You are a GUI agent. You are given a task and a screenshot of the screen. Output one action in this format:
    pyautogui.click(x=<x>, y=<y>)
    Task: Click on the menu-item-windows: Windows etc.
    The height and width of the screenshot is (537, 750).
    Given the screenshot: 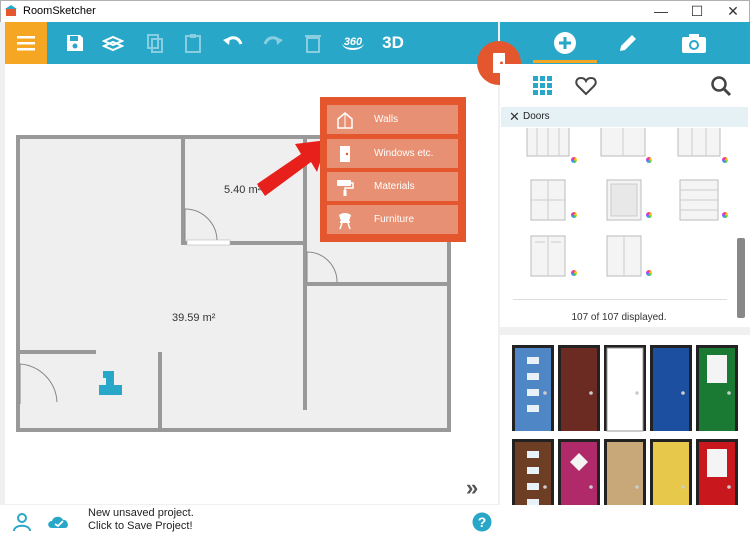 What is the action you would take?
    pyautogui.click(x=392, y=153)
    